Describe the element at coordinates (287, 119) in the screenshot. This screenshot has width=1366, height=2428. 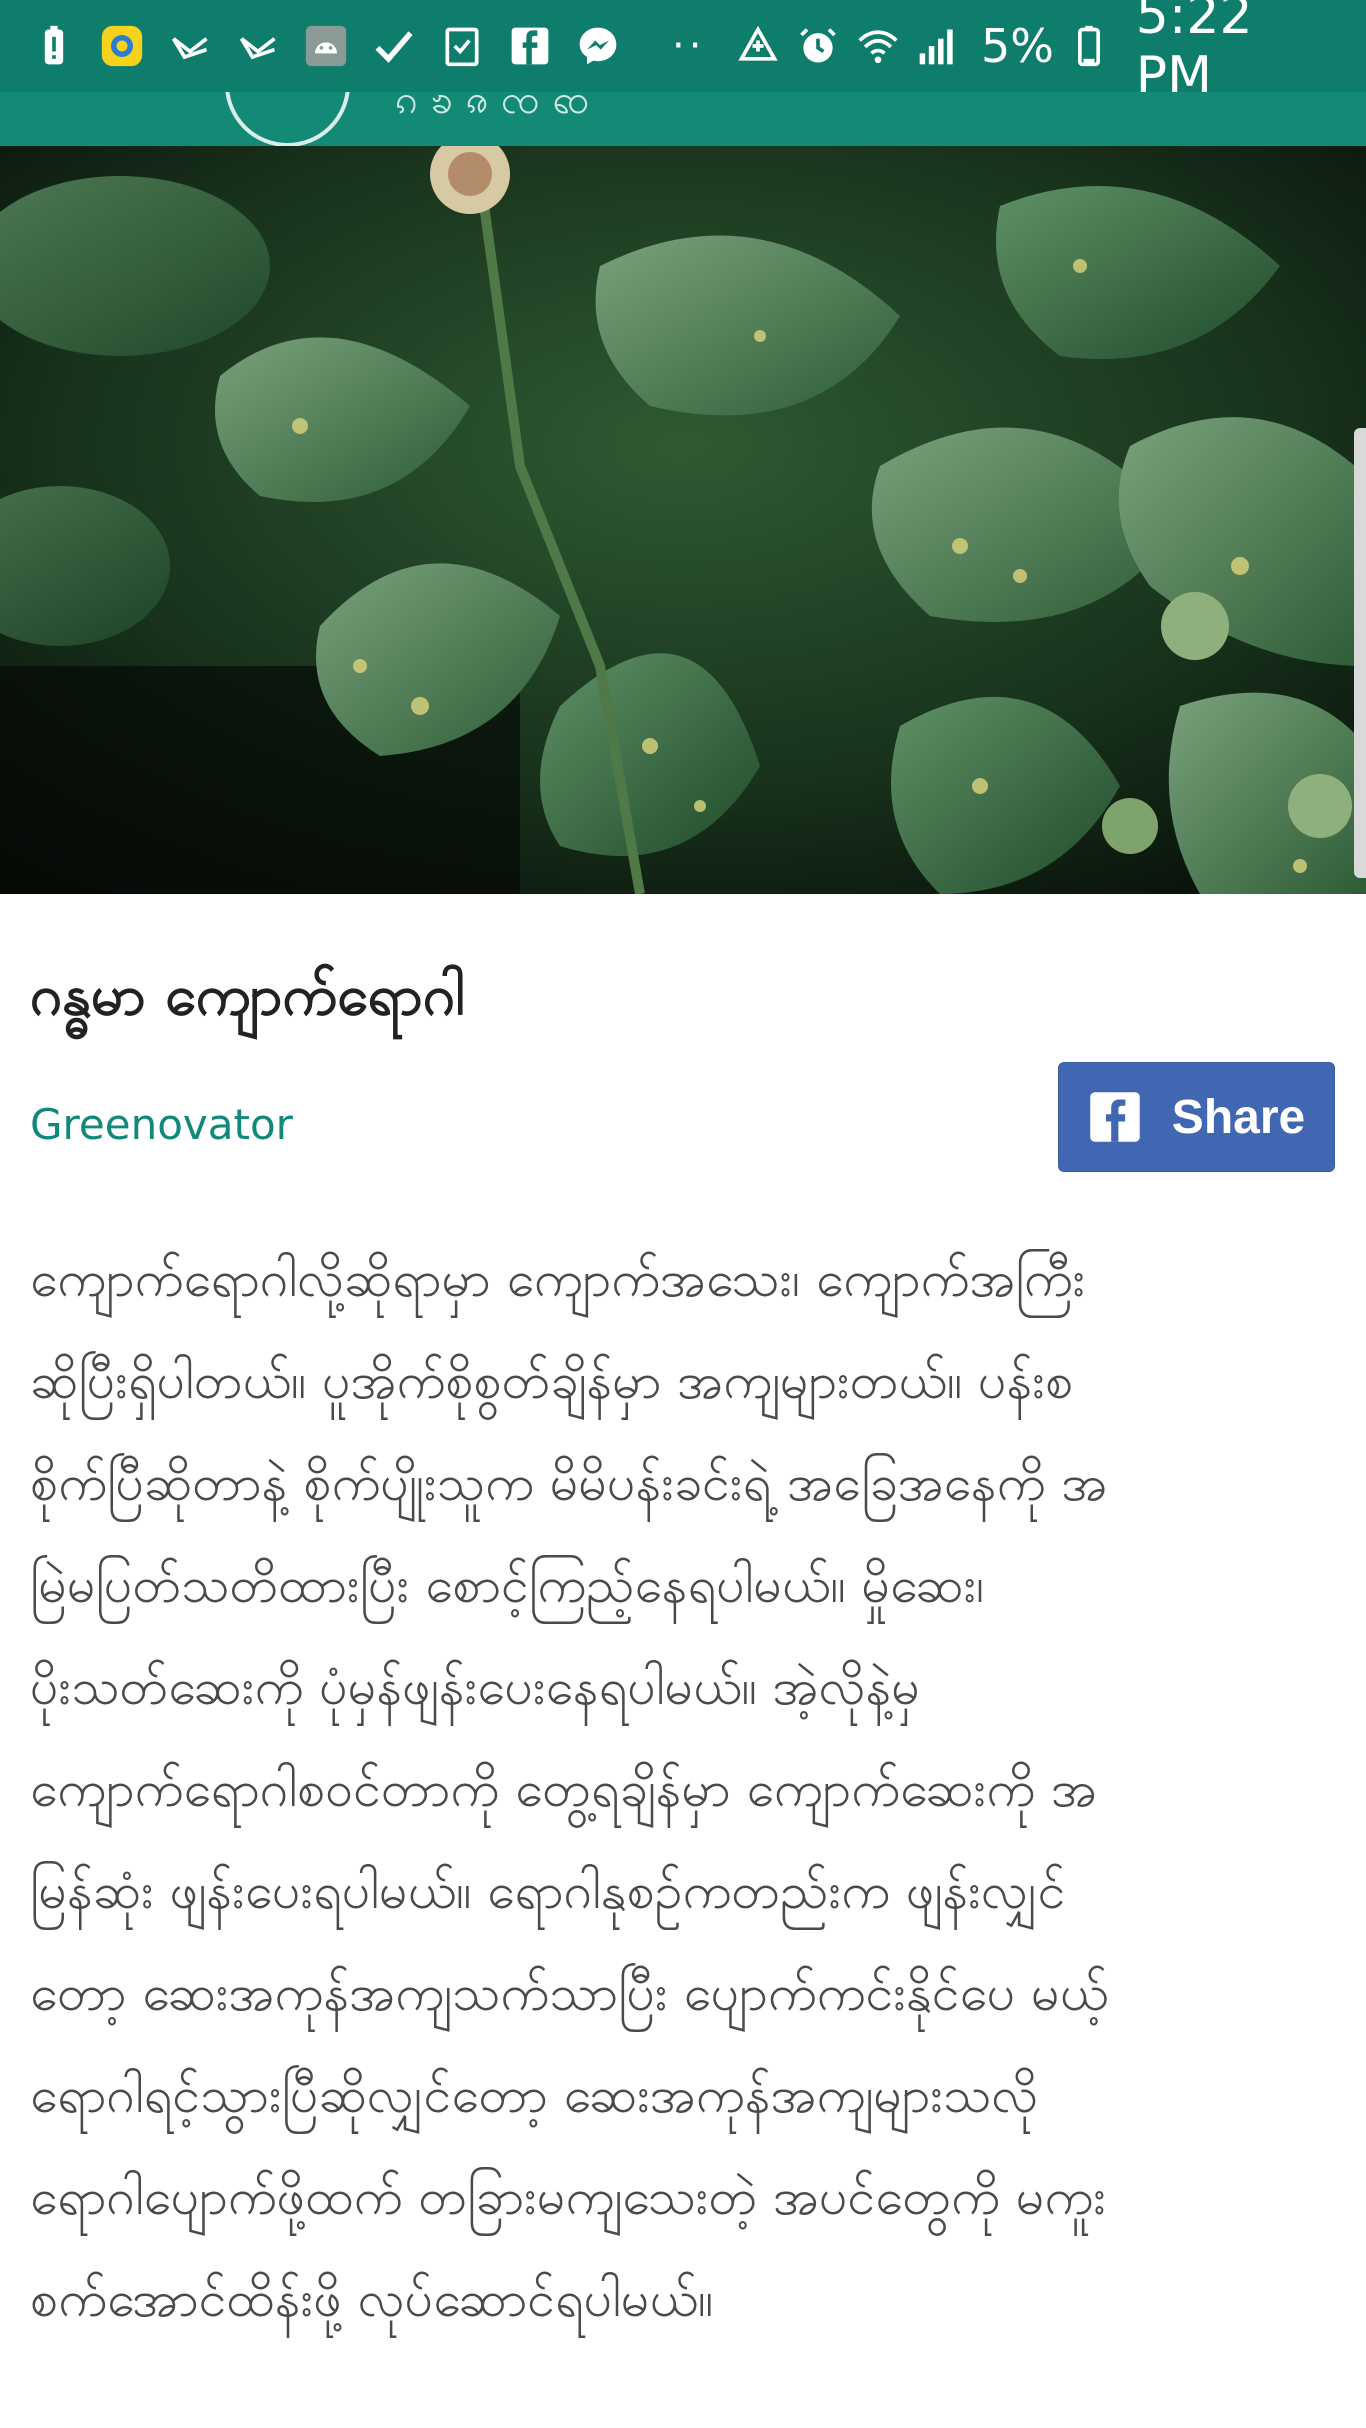
I see `app-logo` at that location.